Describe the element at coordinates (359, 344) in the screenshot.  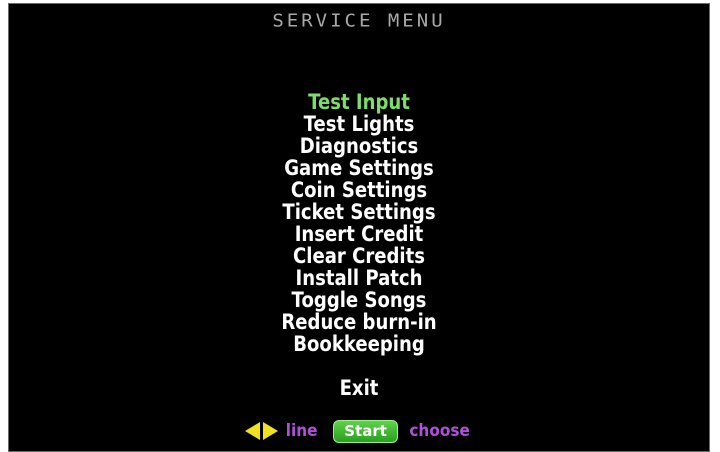
I see `menu-item-bookkeeping: Bookkeeping` at that location.